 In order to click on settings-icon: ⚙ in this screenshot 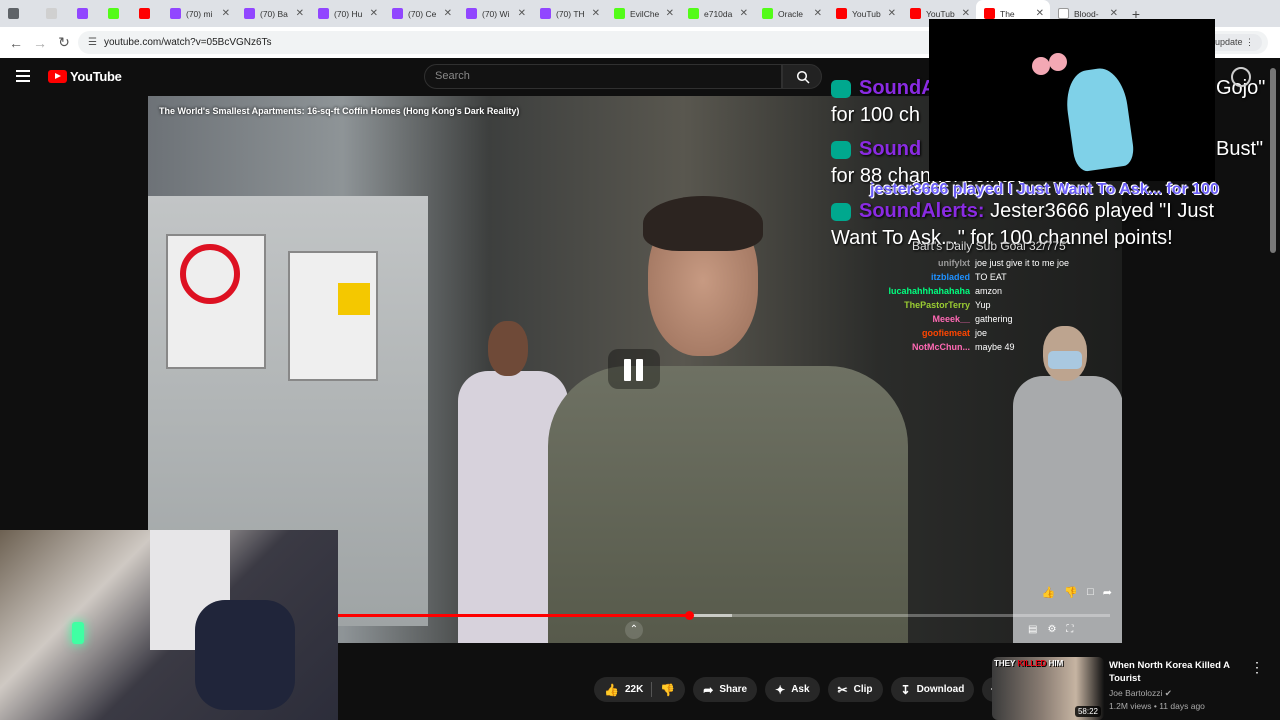, I will do `click(1051, 629)`.